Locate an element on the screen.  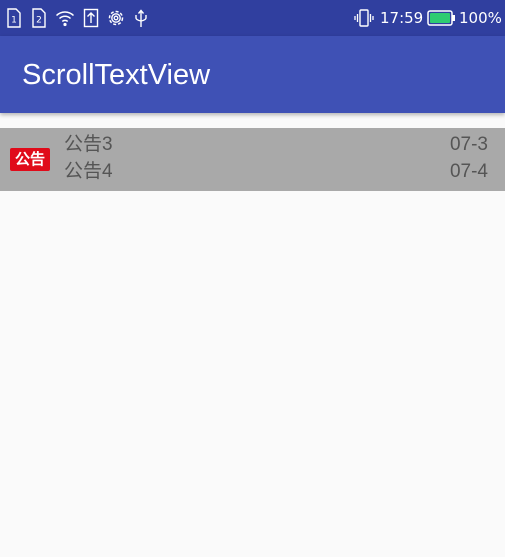
notice-item: 公告4 07-4 is located at coordinates (276, 172).